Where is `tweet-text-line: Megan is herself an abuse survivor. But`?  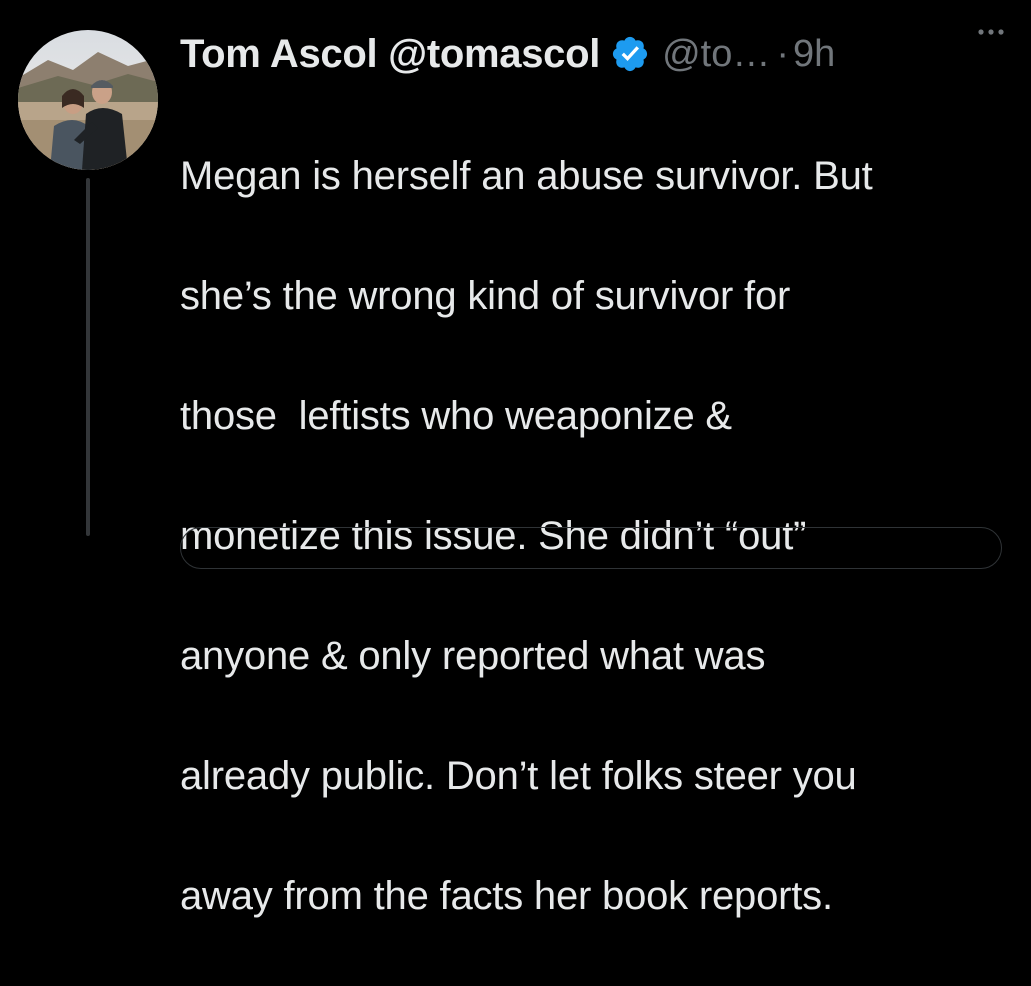 tweet-text-line: Megan is herself an abuse survivor. But is located at coordinates (526, 176).